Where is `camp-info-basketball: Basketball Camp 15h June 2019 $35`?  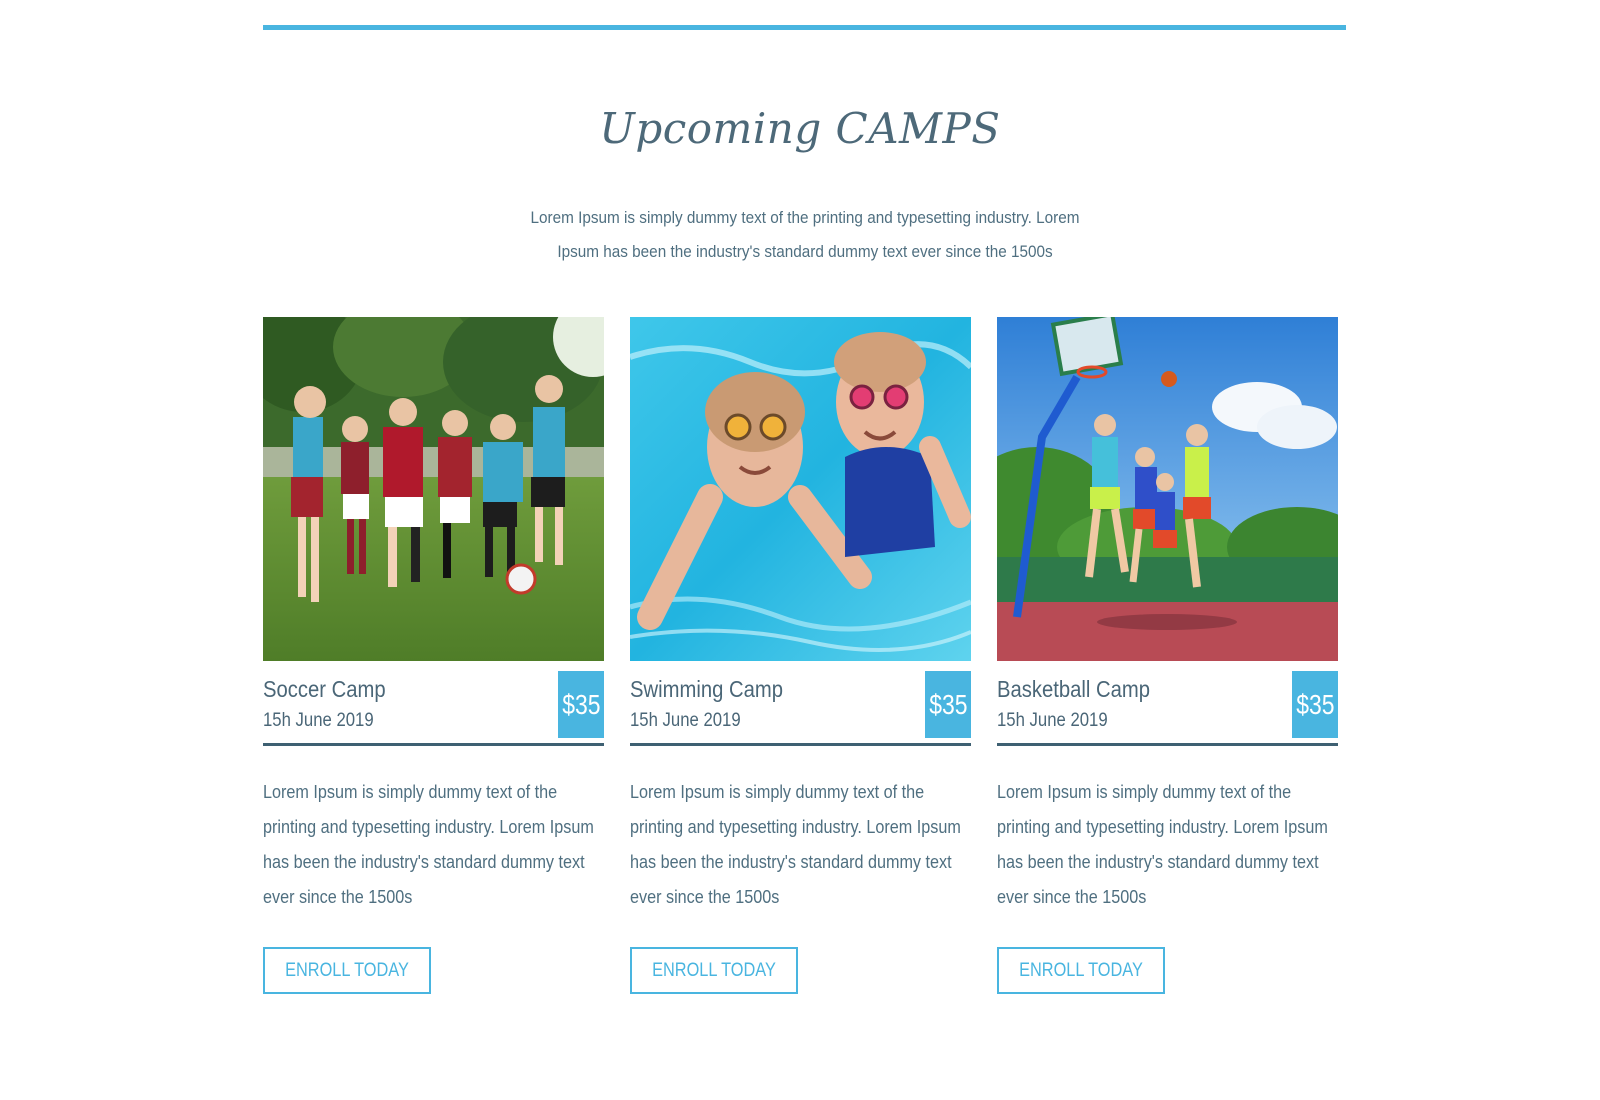 camp-info-basketball: Basketball Camp 15h June 2019 $35 is located at coordinates (1167, 703).